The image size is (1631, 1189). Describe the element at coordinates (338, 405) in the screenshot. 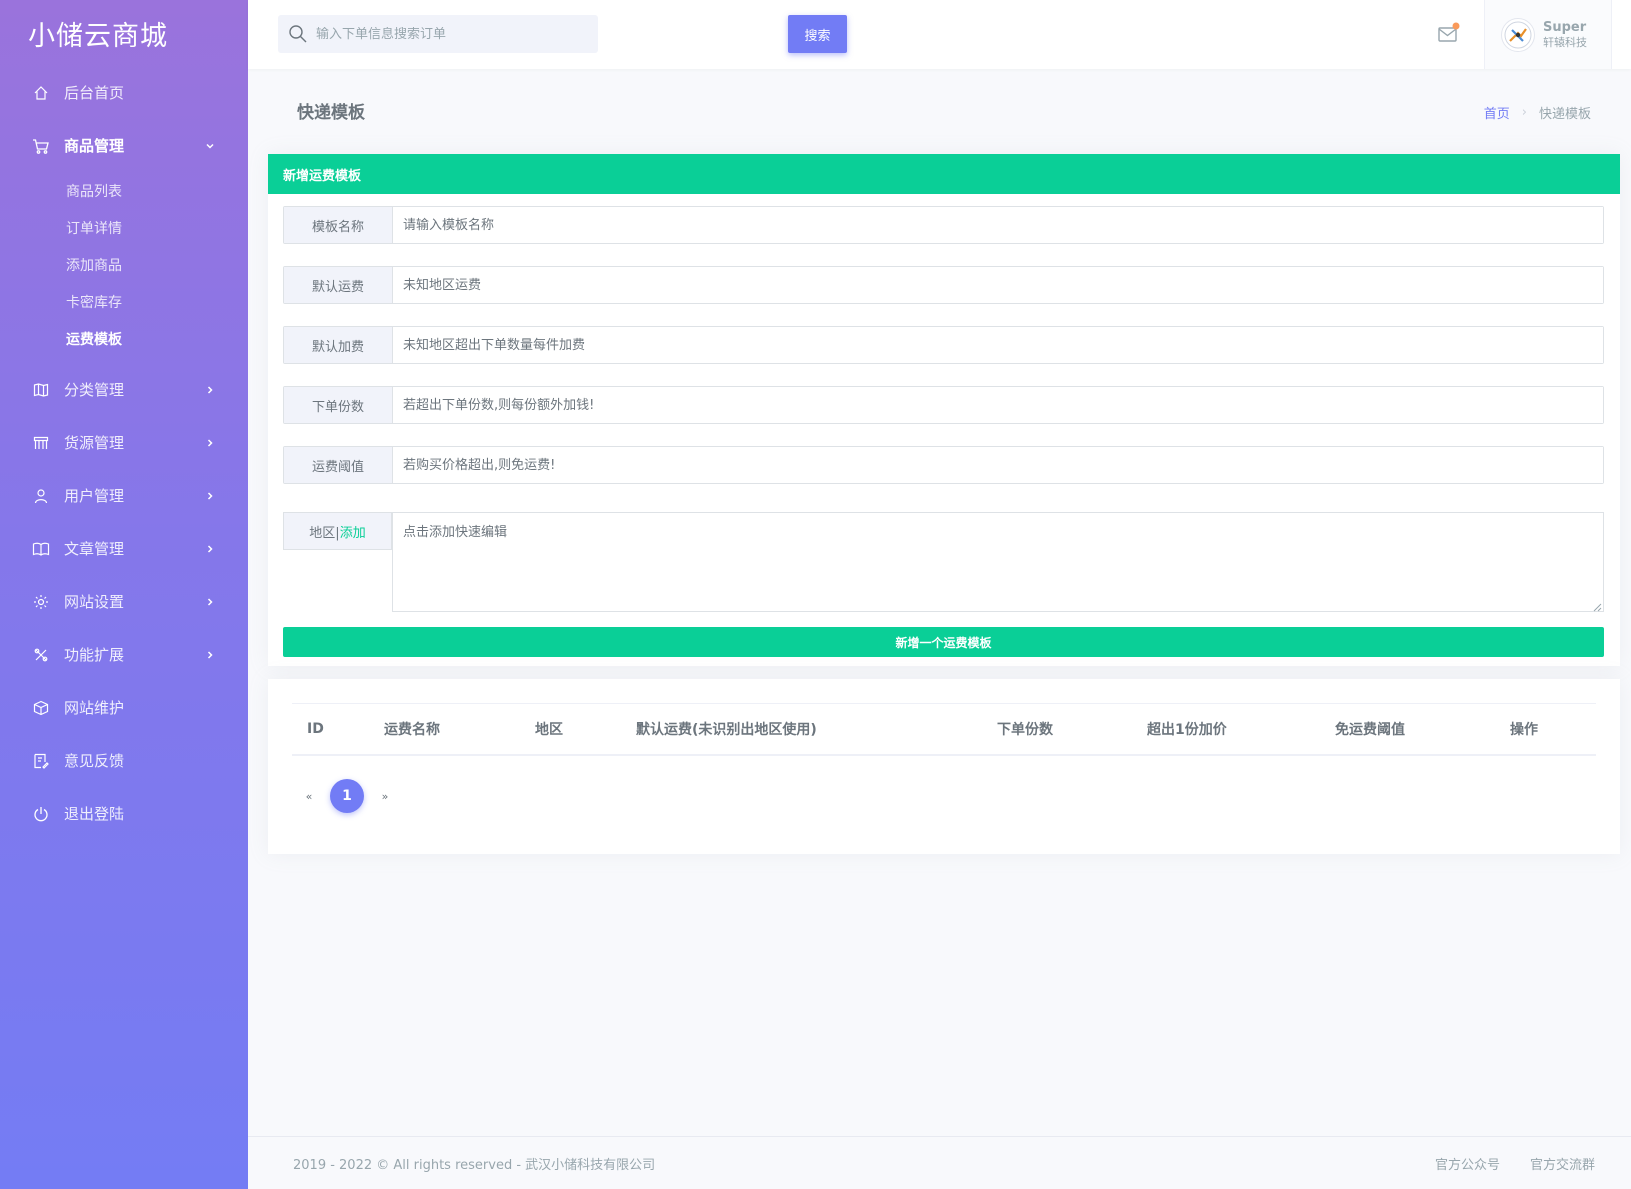

I see `order-quantity-label: 下单份数` at that location.